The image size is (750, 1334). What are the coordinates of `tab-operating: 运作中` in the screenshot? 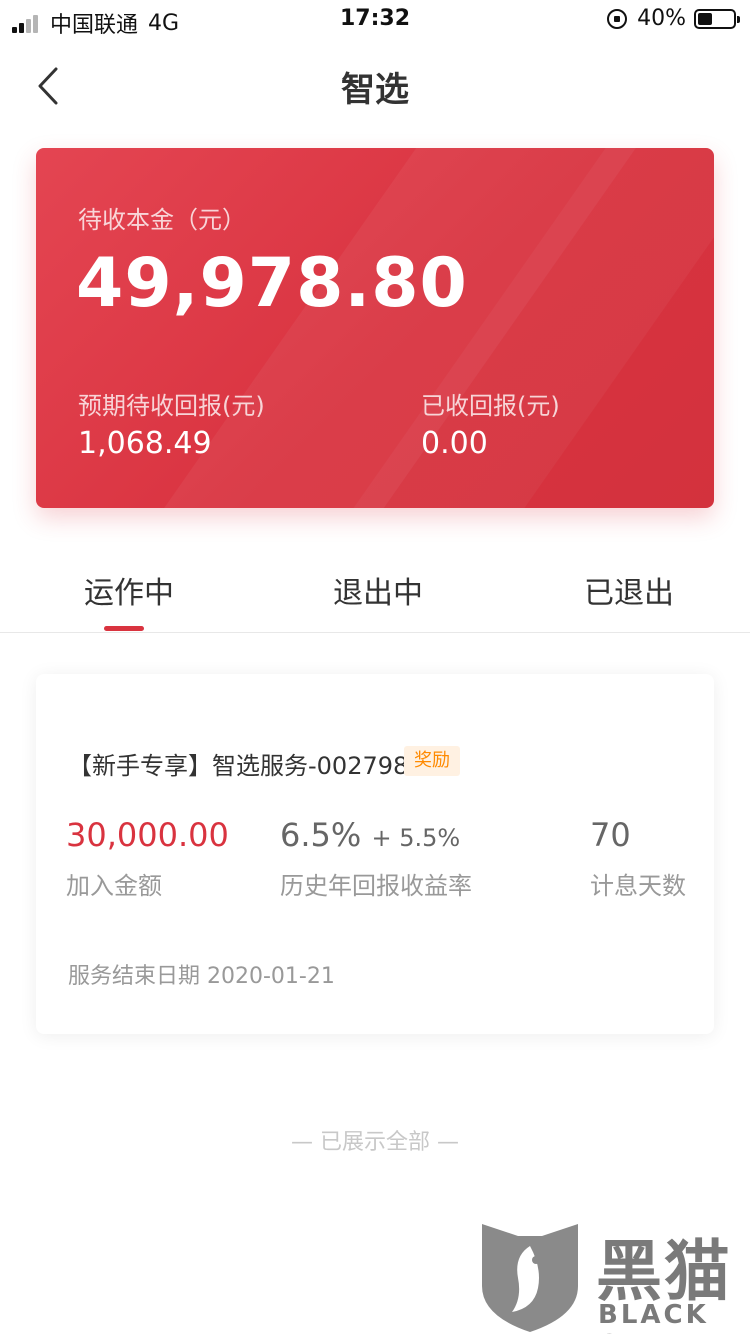 It's located at (129, 590).